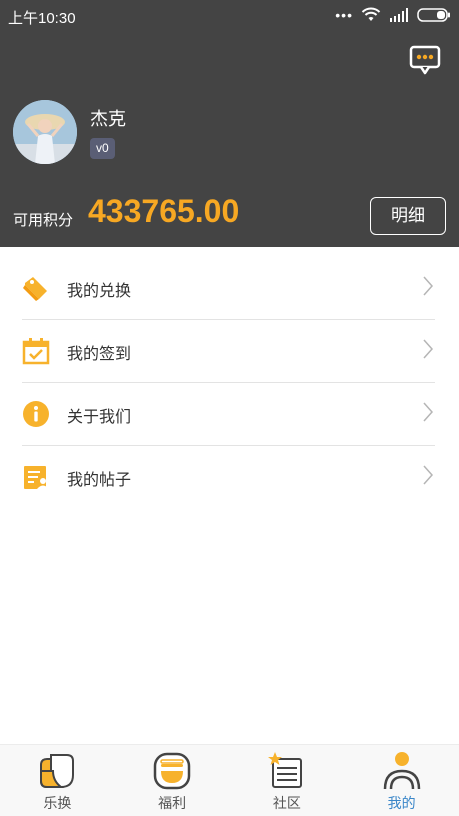  I want to click on detail-button: 明细, so click(408, 216).